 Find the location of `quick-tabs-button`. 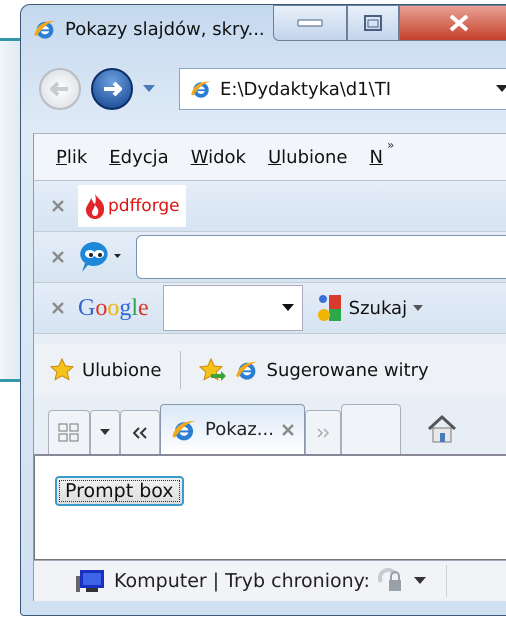

quick-tabs-button is located at coordinates (69, 432).